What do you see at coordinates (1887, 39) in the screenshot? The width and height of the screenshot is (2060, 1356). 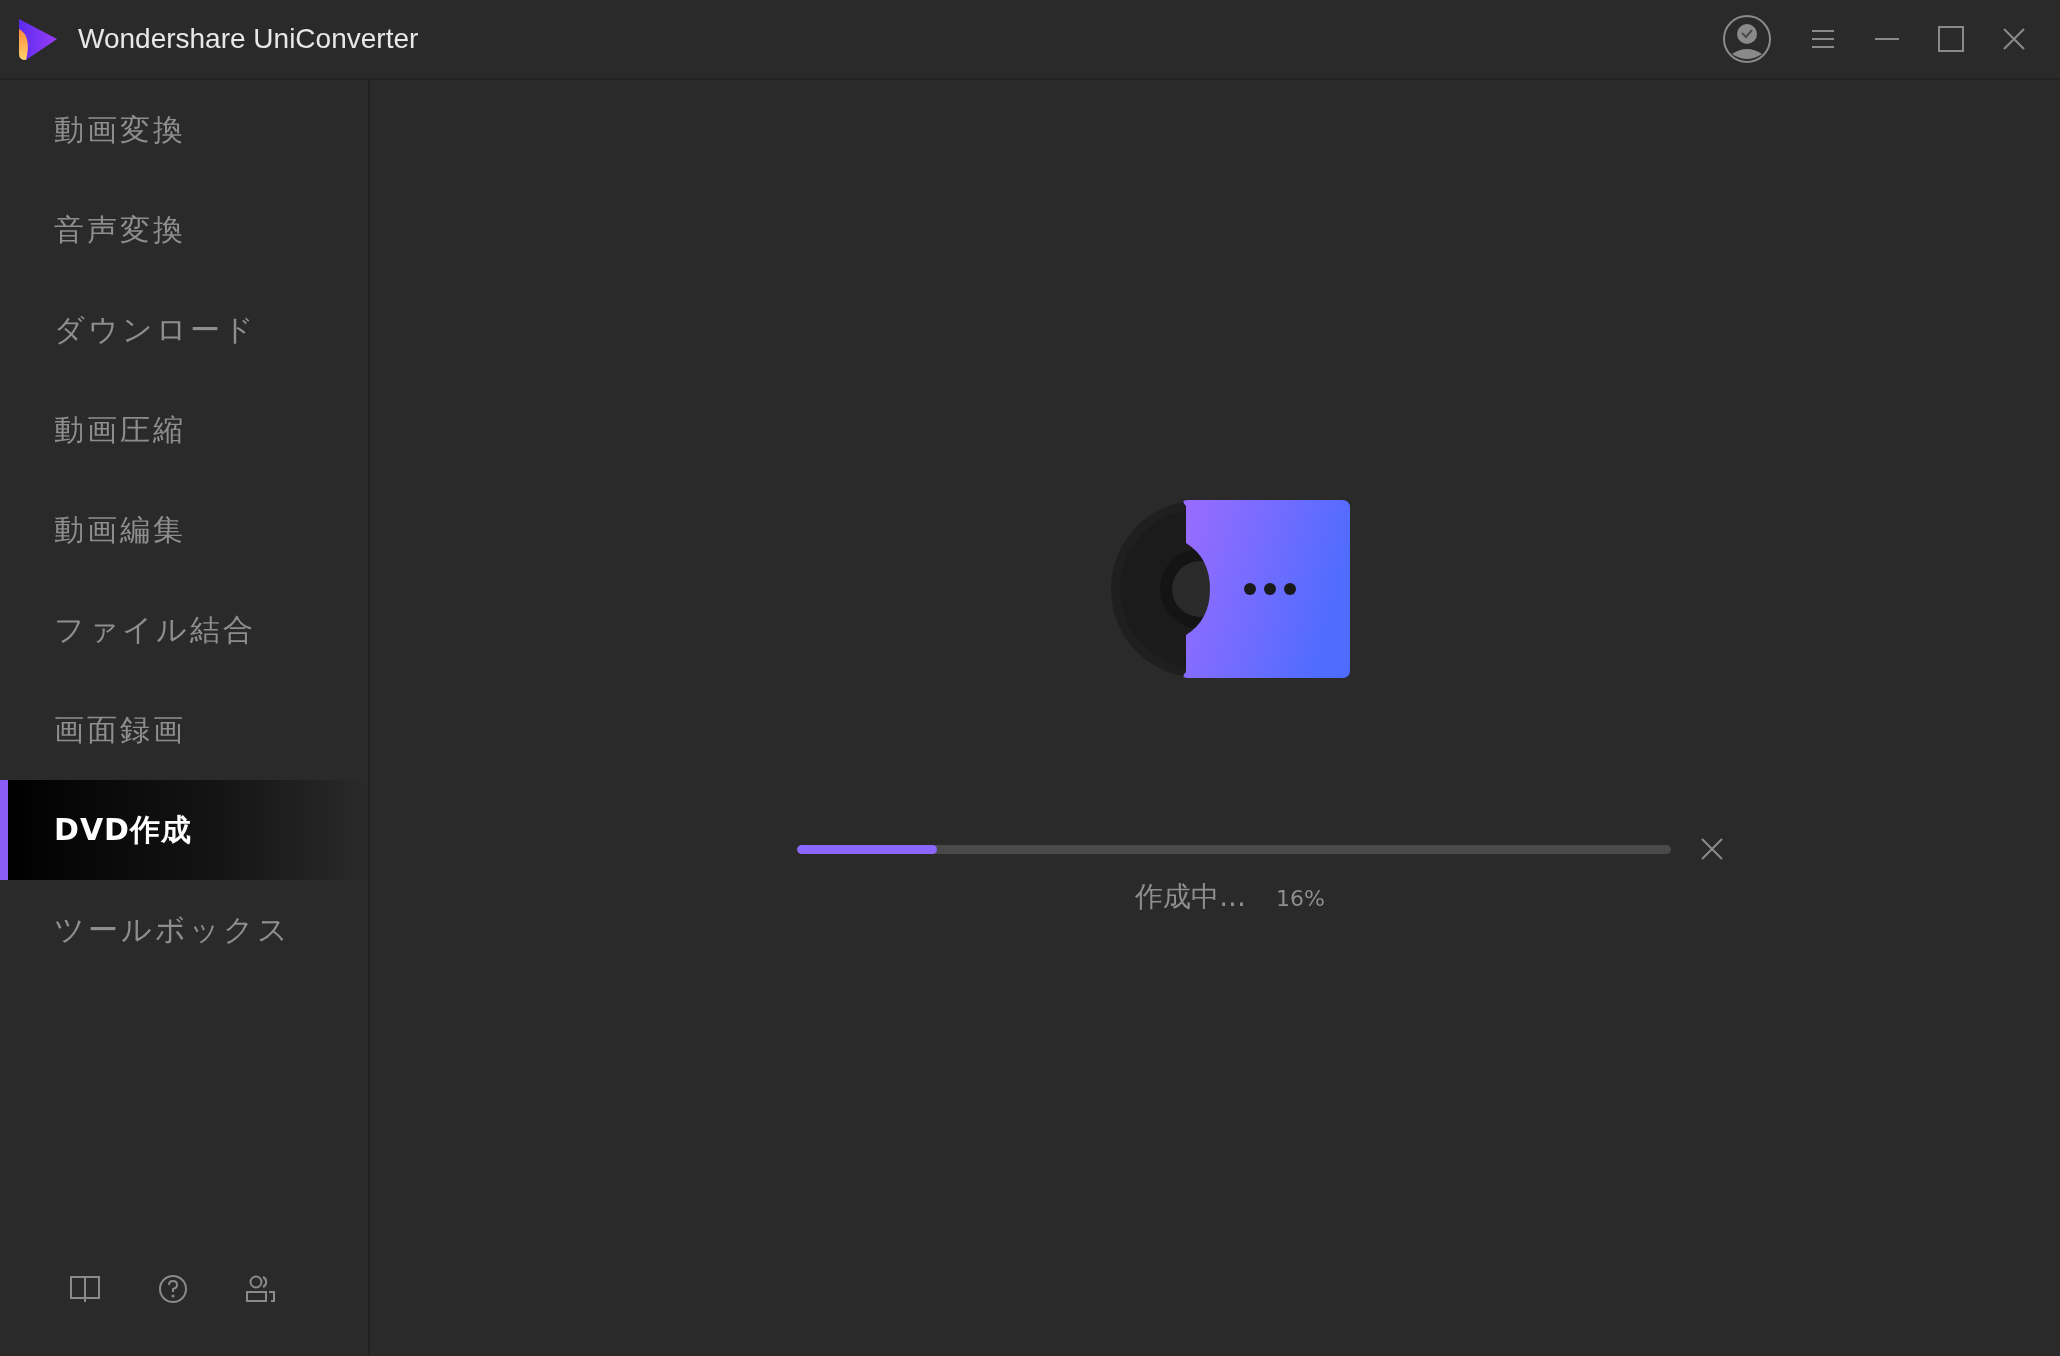 I see `minimize-icon` at bounding box center [1887, 39].